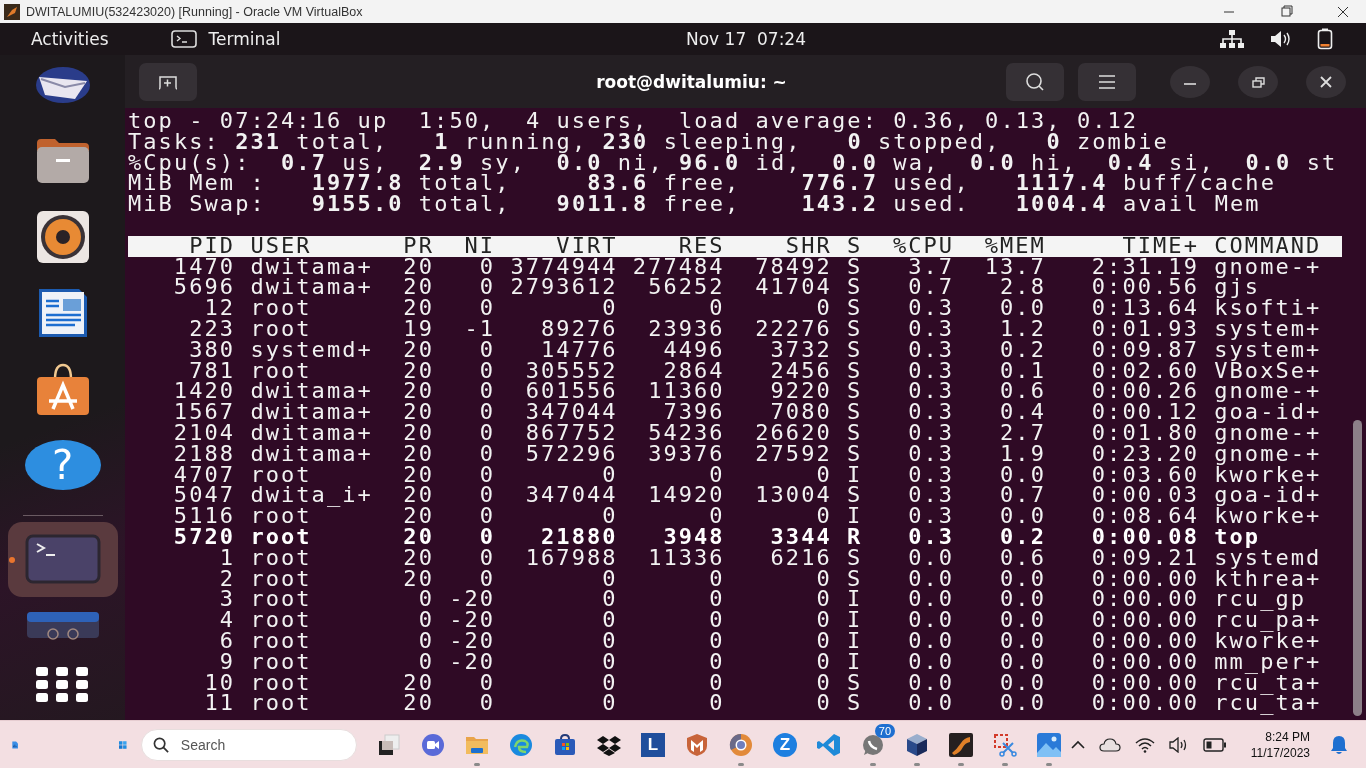 This screenshot has height=768, width=1366. Describe the element at coordinates (520, 744) in the screenshot. I see `swirl-icon` at that location.